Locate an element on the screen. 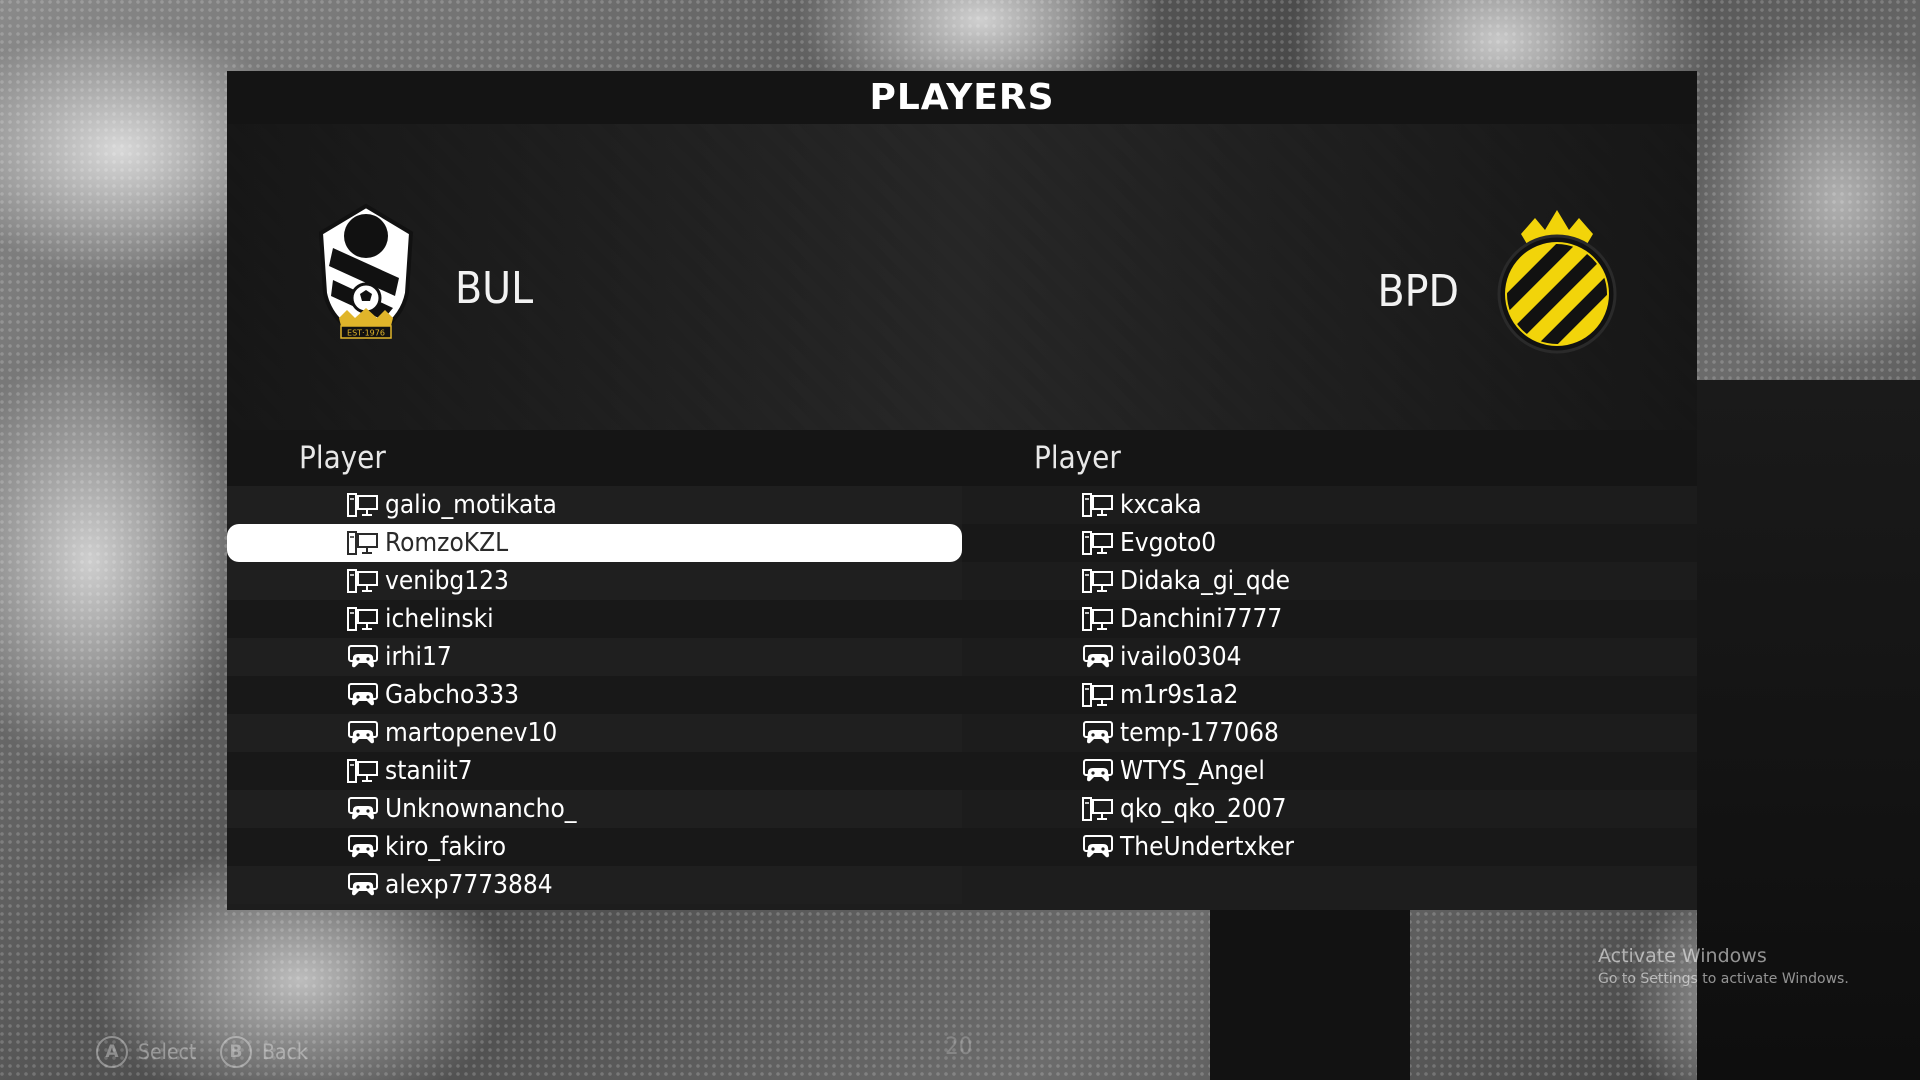 The height and width of the screenshot is (1080, 1920). player-row: TheUndertxker is located at coordinates (1329, 847).